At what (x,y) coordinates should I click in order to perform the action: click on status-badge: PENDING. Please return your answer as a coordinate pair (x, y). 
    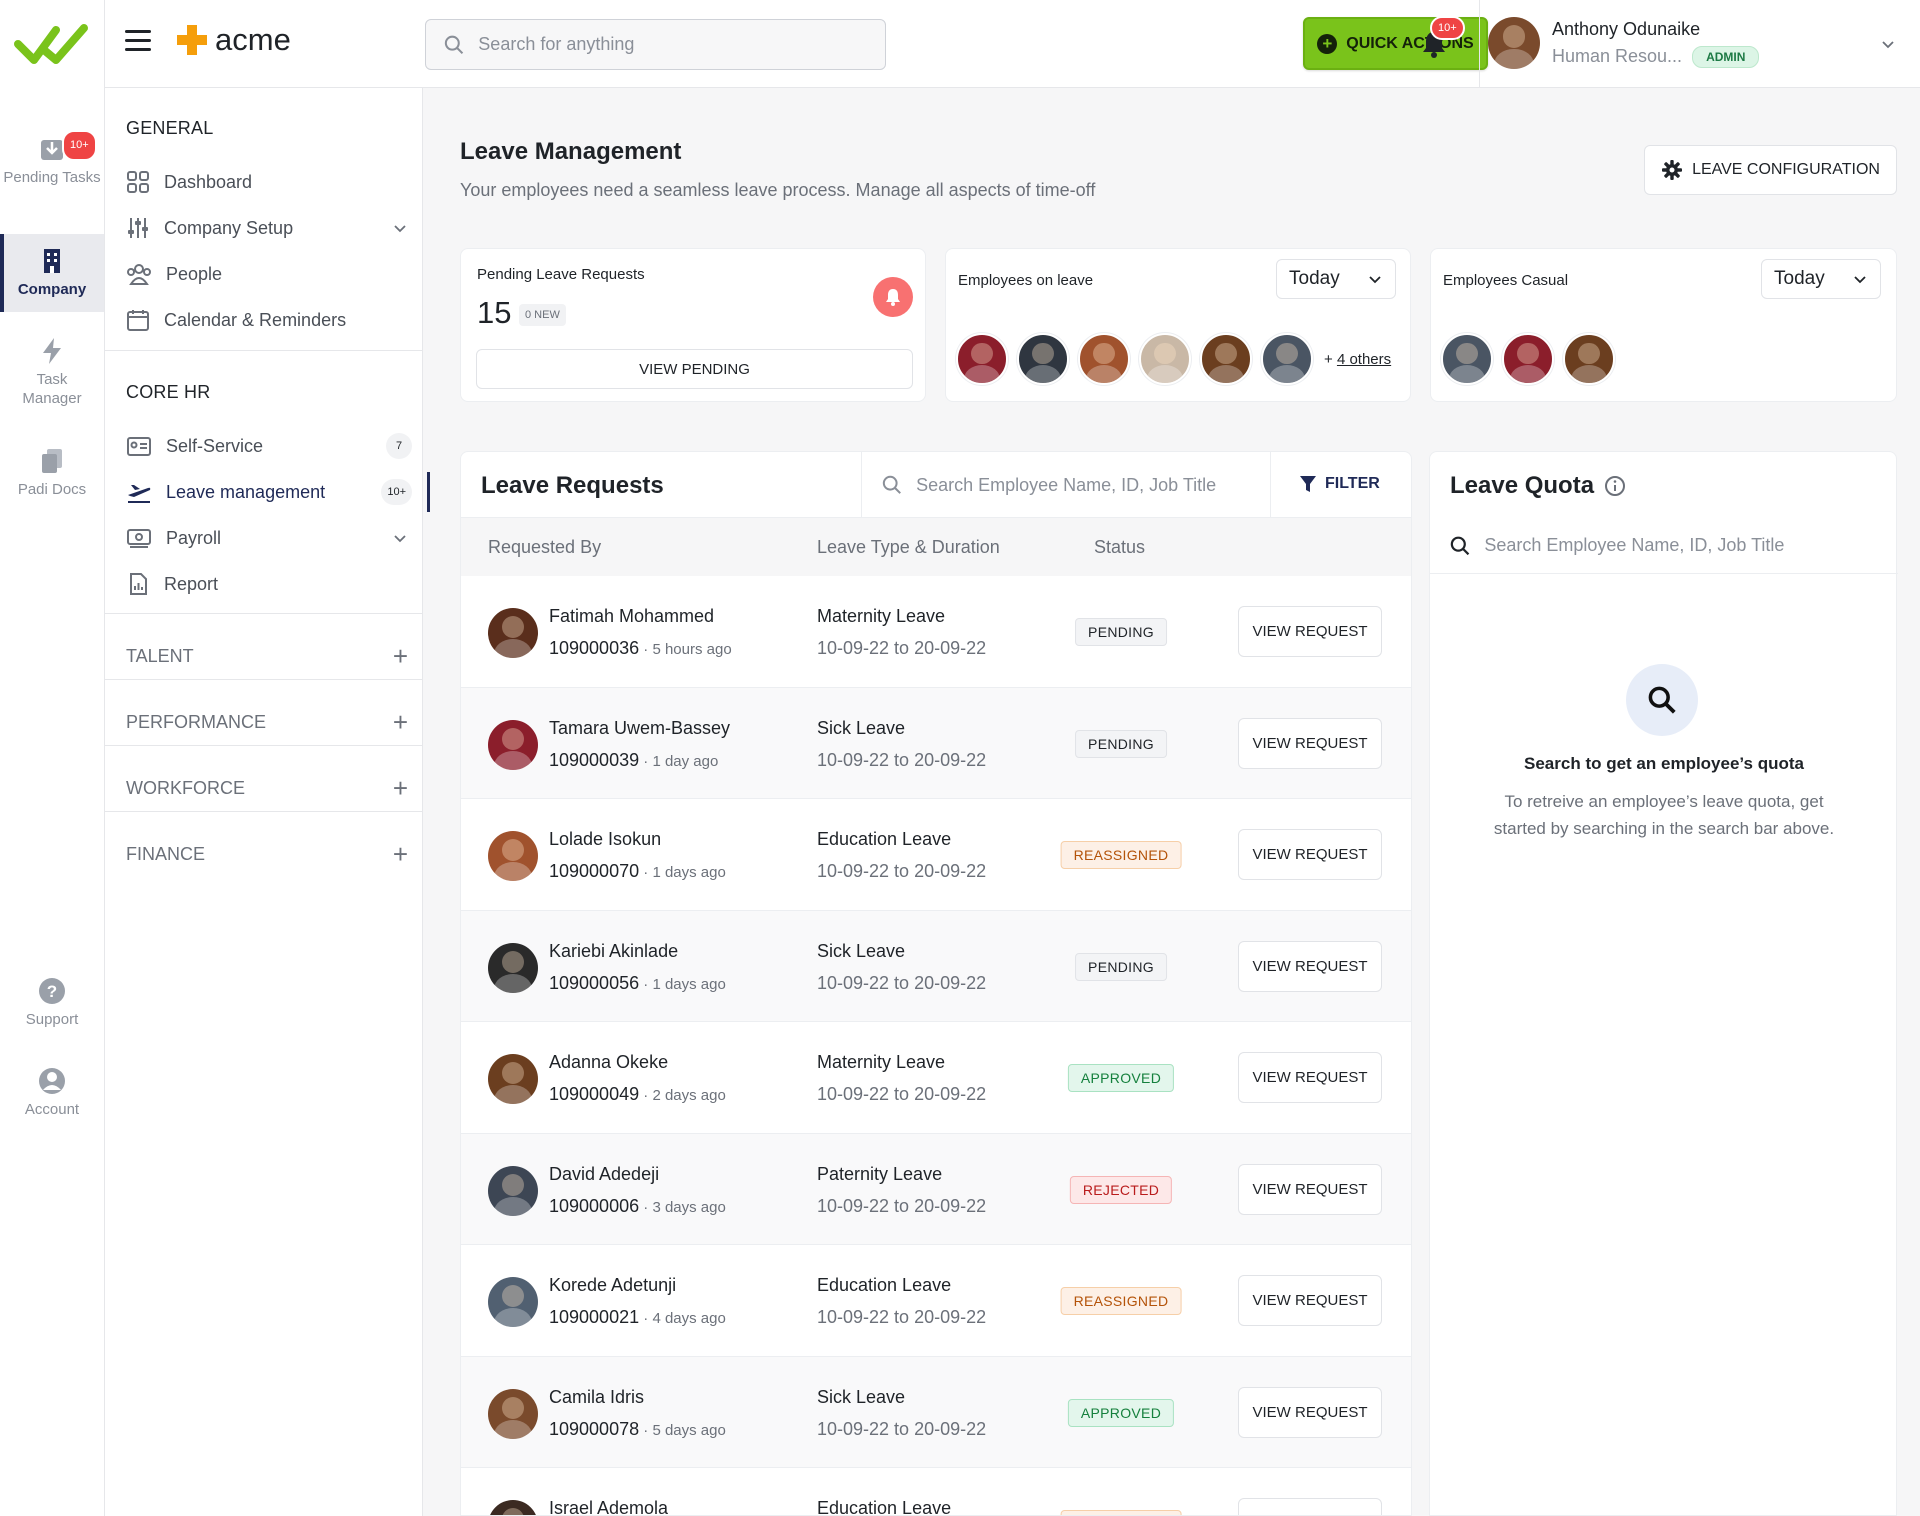
    Looking at the image, I should click on (1121, 966).